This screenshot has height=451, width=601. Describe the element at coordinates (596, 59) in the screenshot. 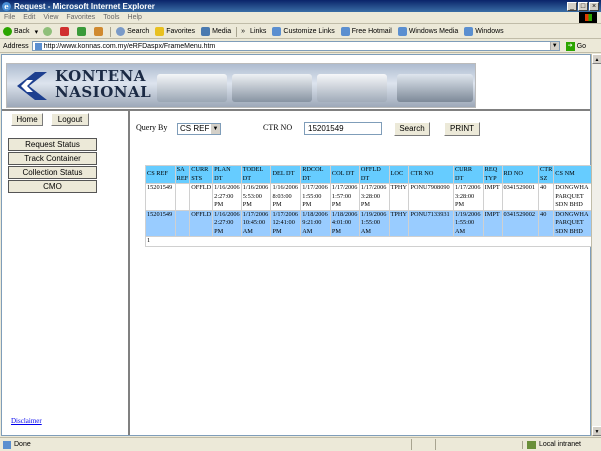

I see `scroll-up-icon: ▲` at that location.